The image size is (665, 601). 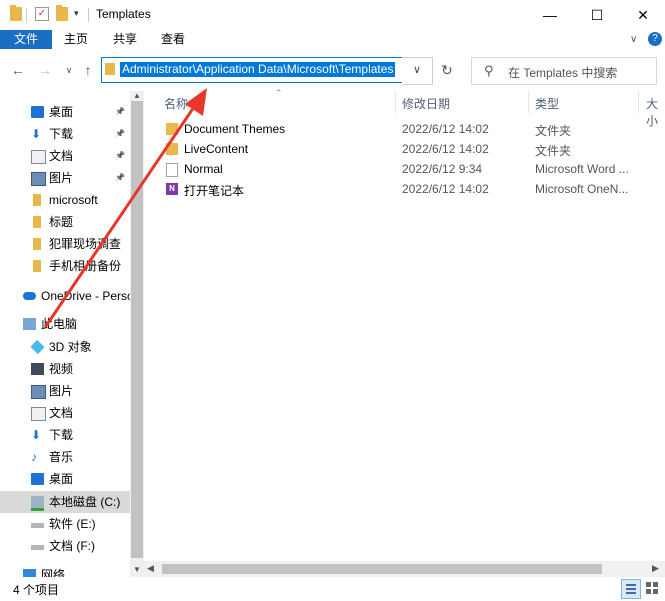 I want to click on music-icon: ♪, so click(x=34, y=457).